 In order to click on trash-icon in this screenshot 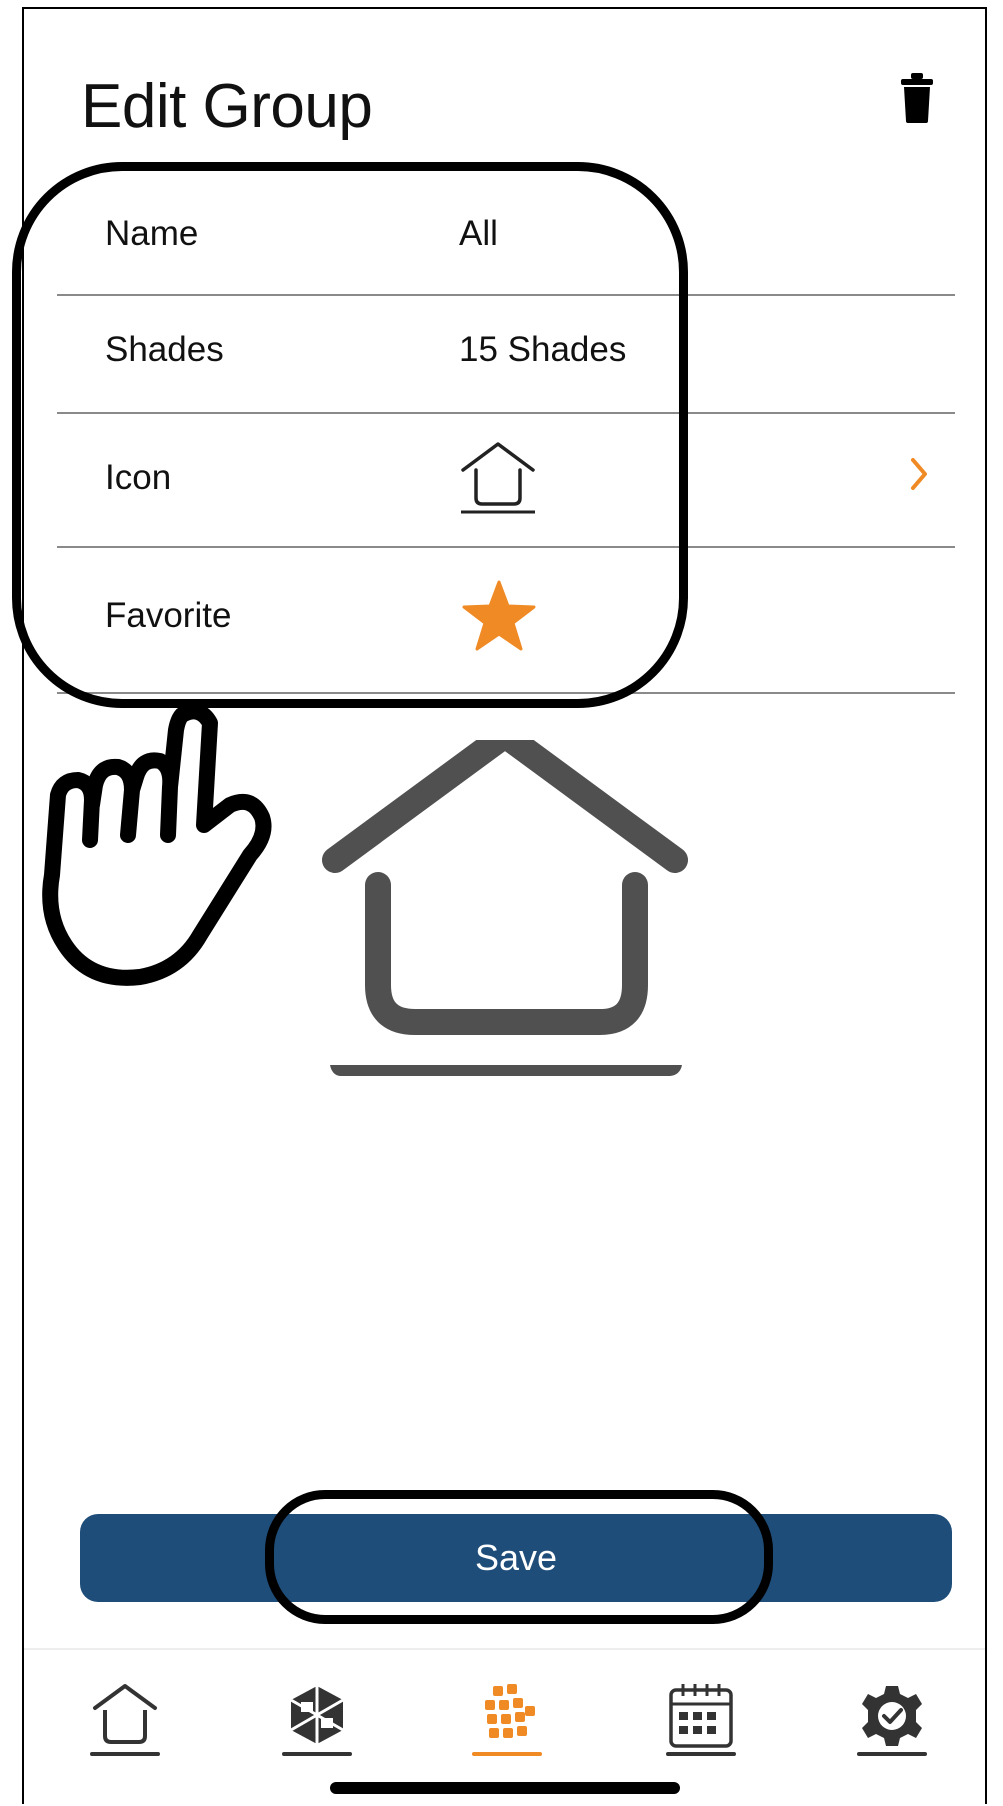, I will do `click(917, 98)`.